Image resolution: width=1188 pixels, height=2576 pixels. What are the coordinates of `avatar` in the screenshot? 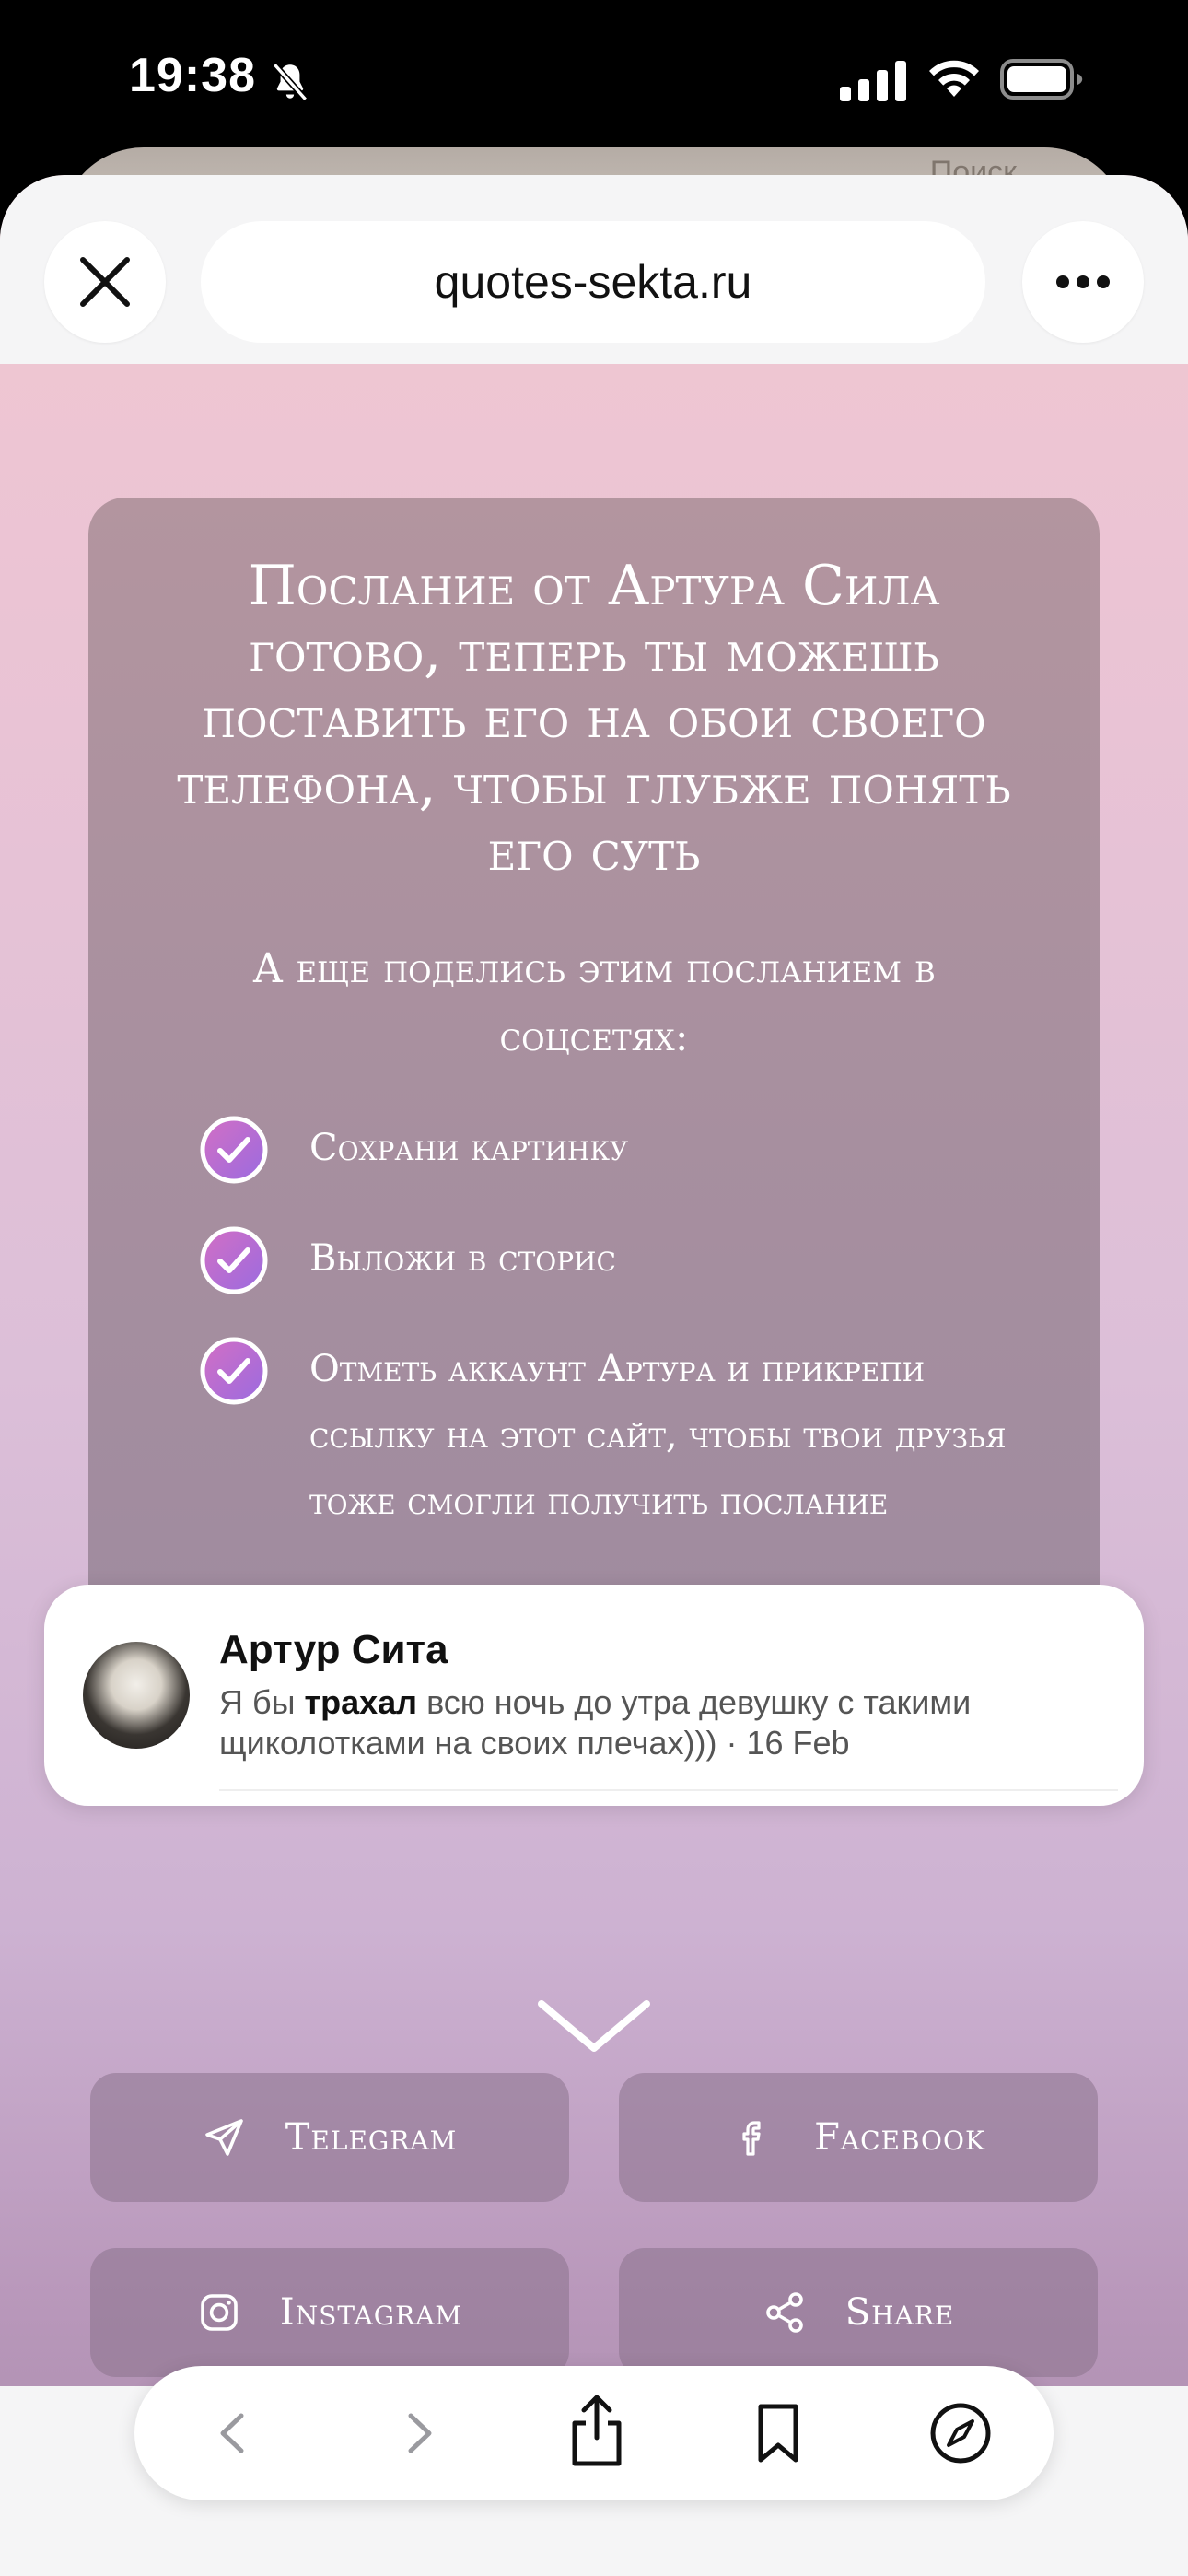 It's located at (136, 1695).